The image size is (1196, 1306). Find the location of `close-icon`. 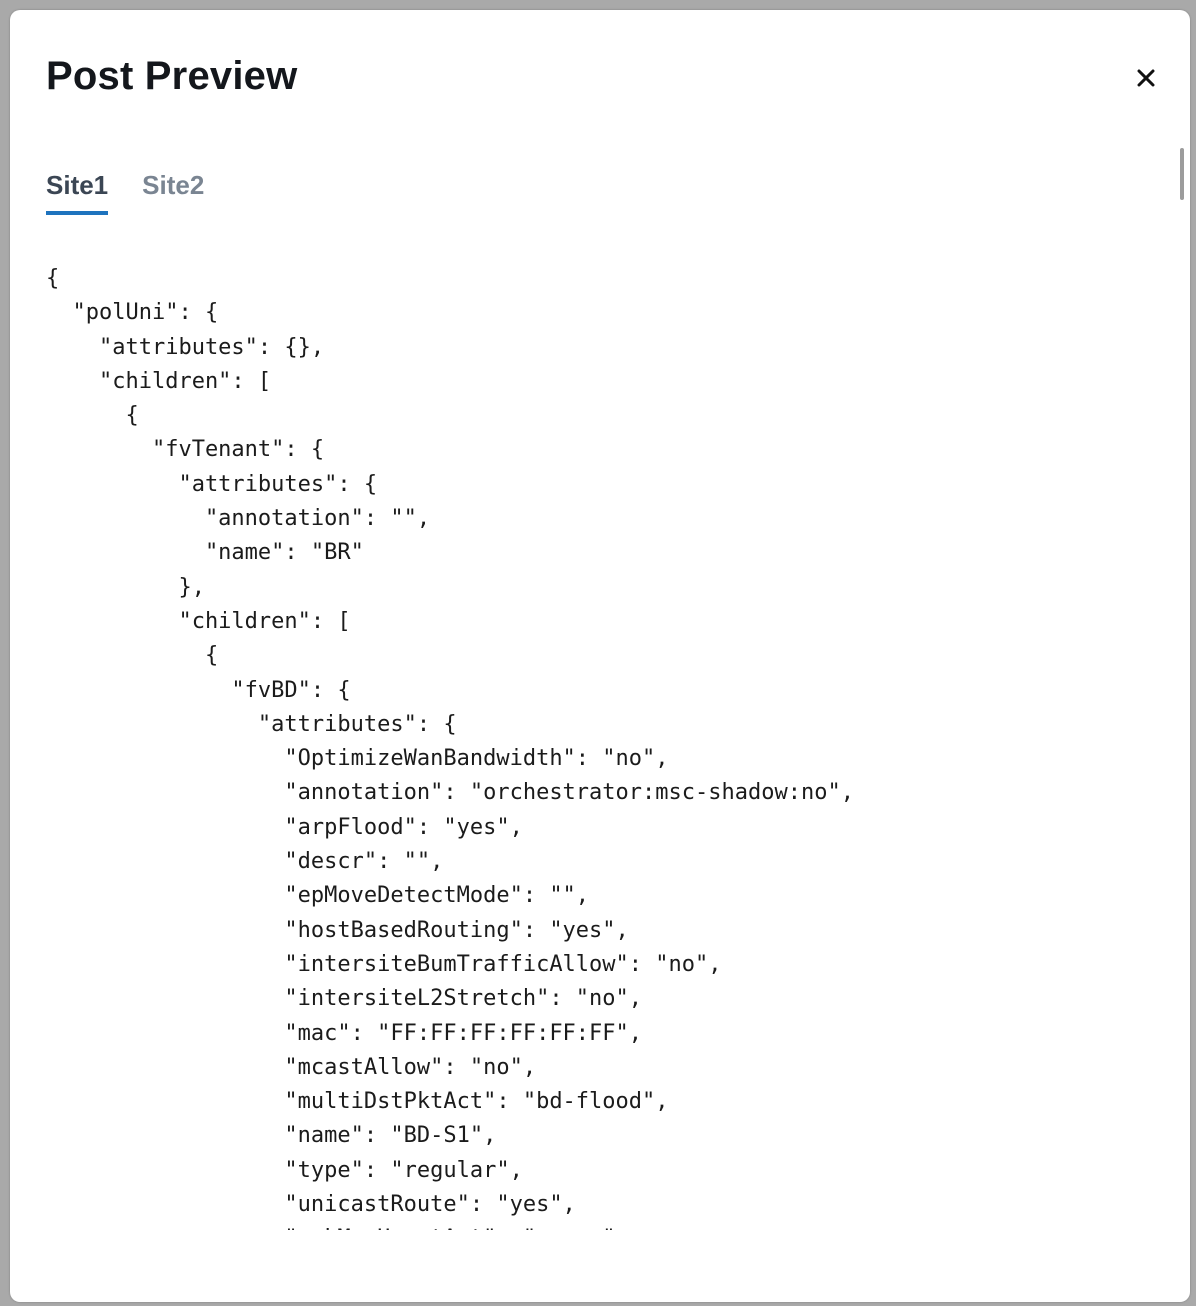

close-icon is located at coordinates (1146, 78).